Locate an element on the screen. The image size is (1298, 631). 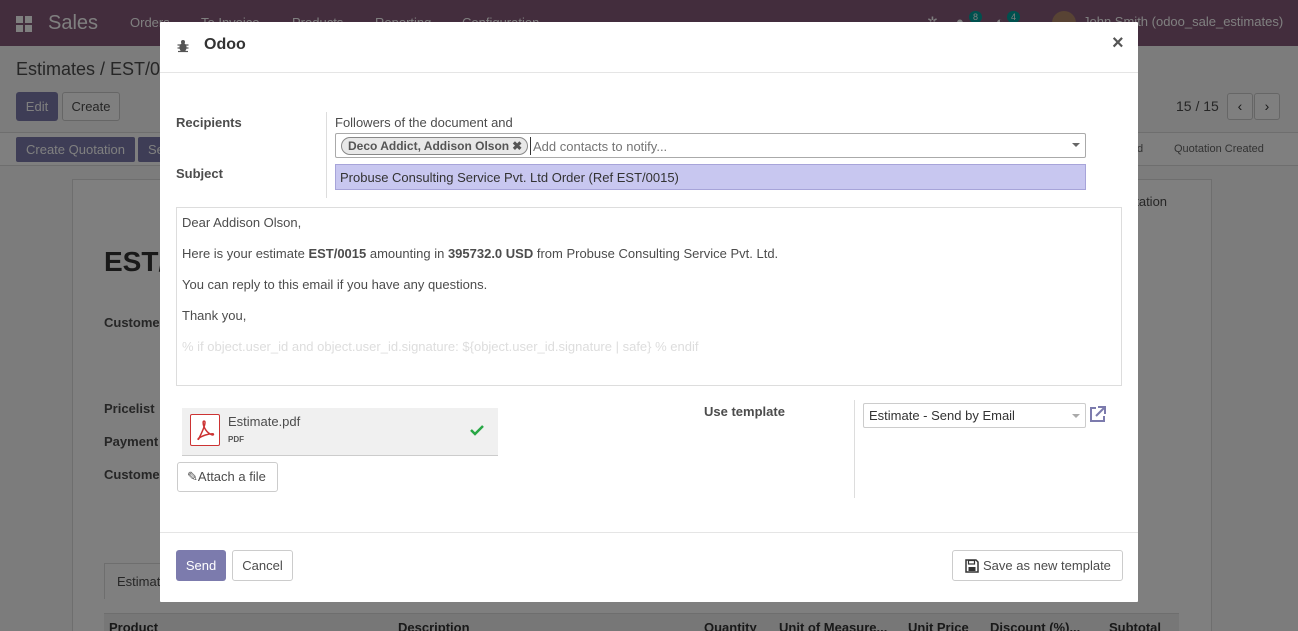
estimate-amount: 395732.0 USD is located at coordinates (490, 253).